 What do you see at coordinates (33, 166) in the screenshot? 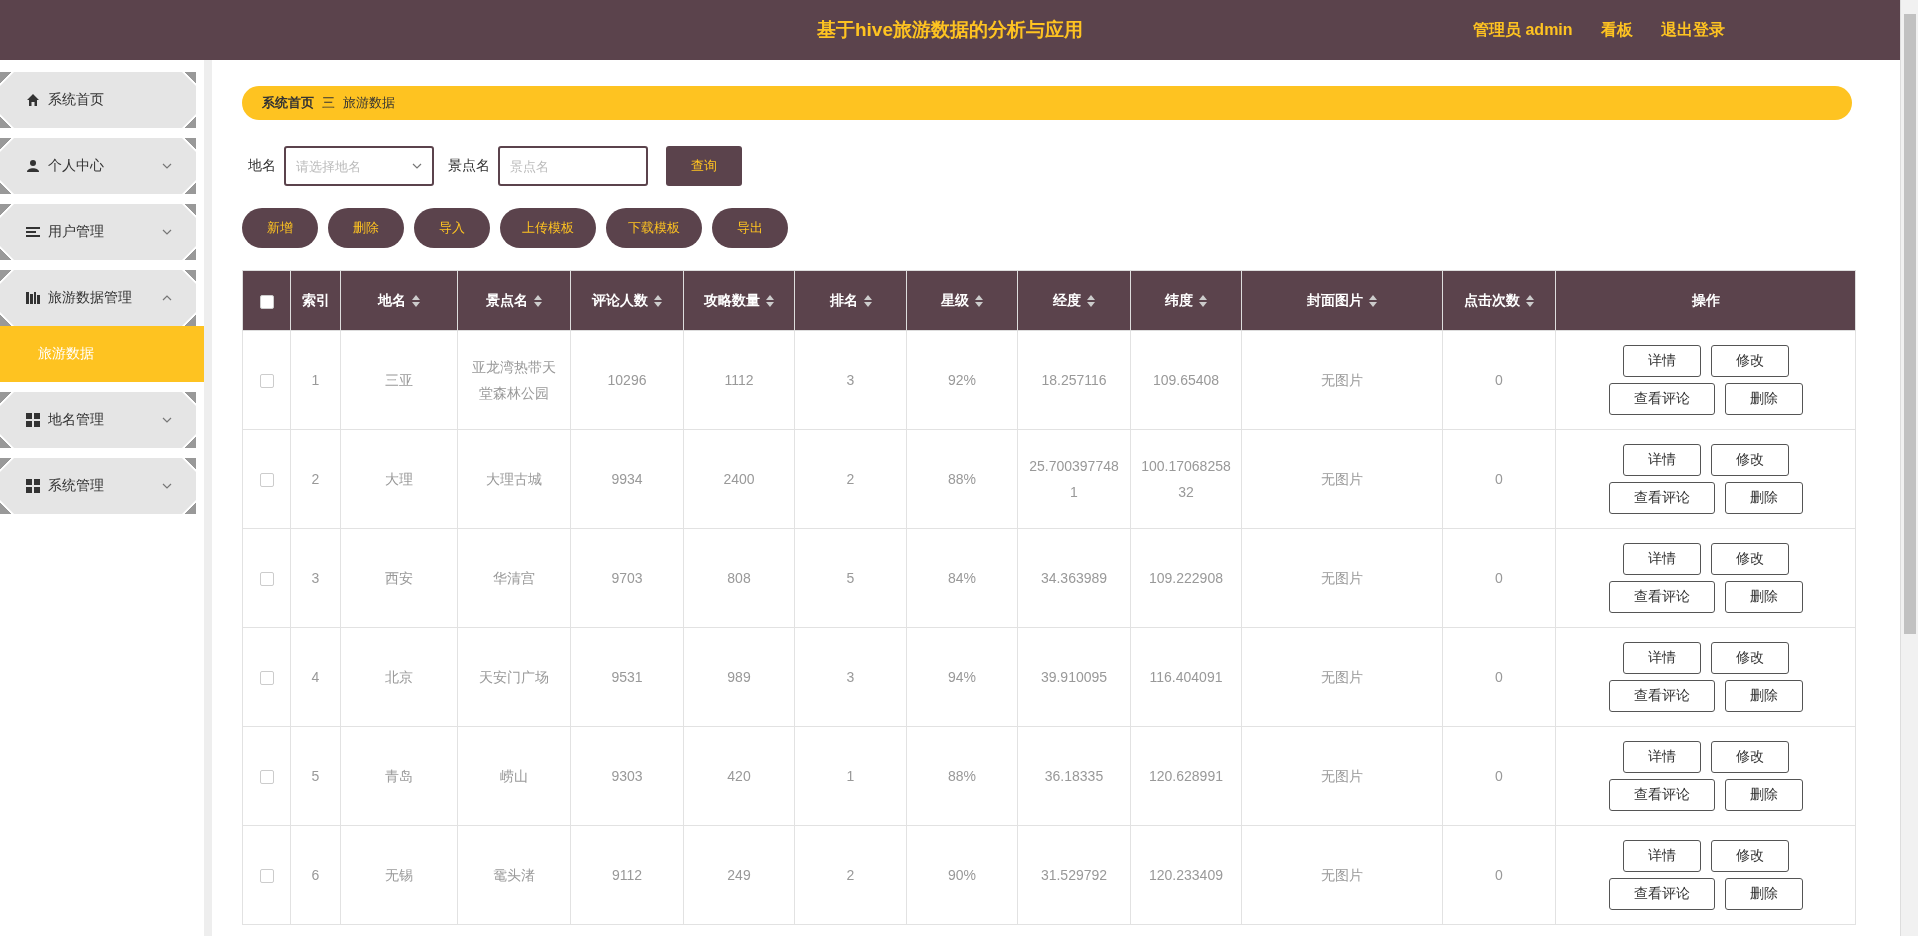
I see `user-icon` at bounding box center [33, 166].